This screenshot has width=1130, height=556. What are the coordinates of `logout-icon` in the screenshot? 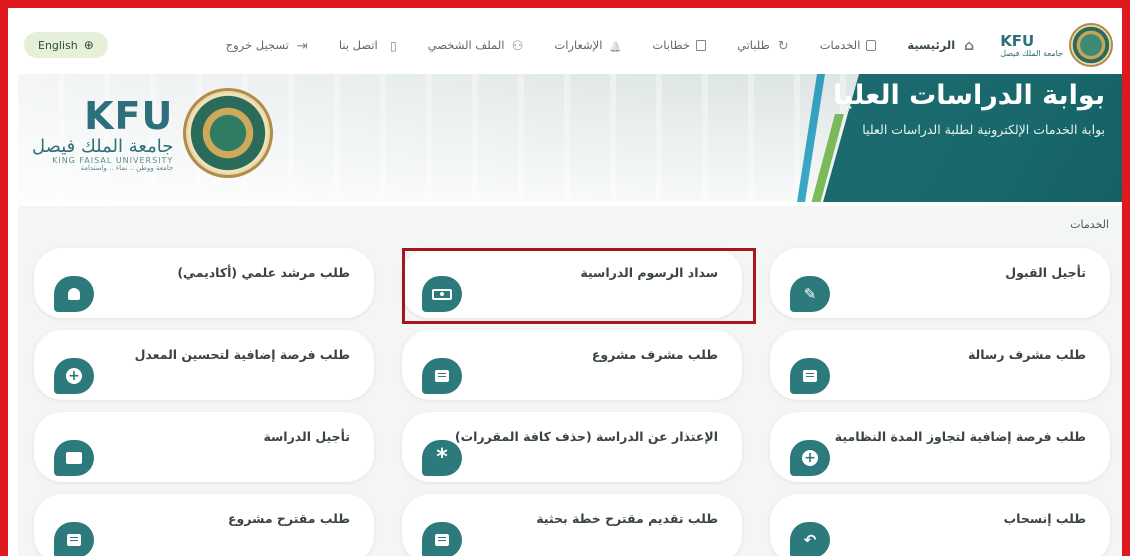 It's located at (301, 45).